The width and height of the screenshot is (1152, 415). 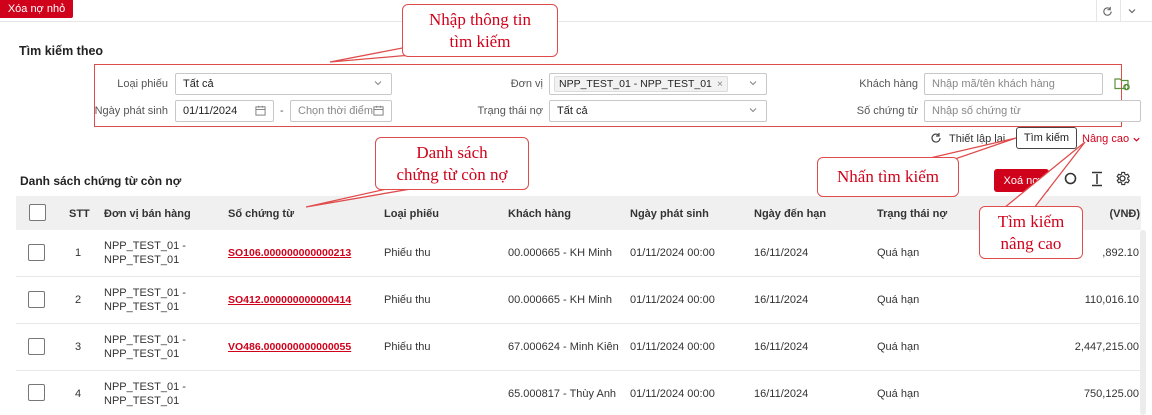 What do you see at coordinates (289, 253) in the screenshot?
I see `row-voucher-link: SO106.000000000000213` at bounding box center [289, 253].